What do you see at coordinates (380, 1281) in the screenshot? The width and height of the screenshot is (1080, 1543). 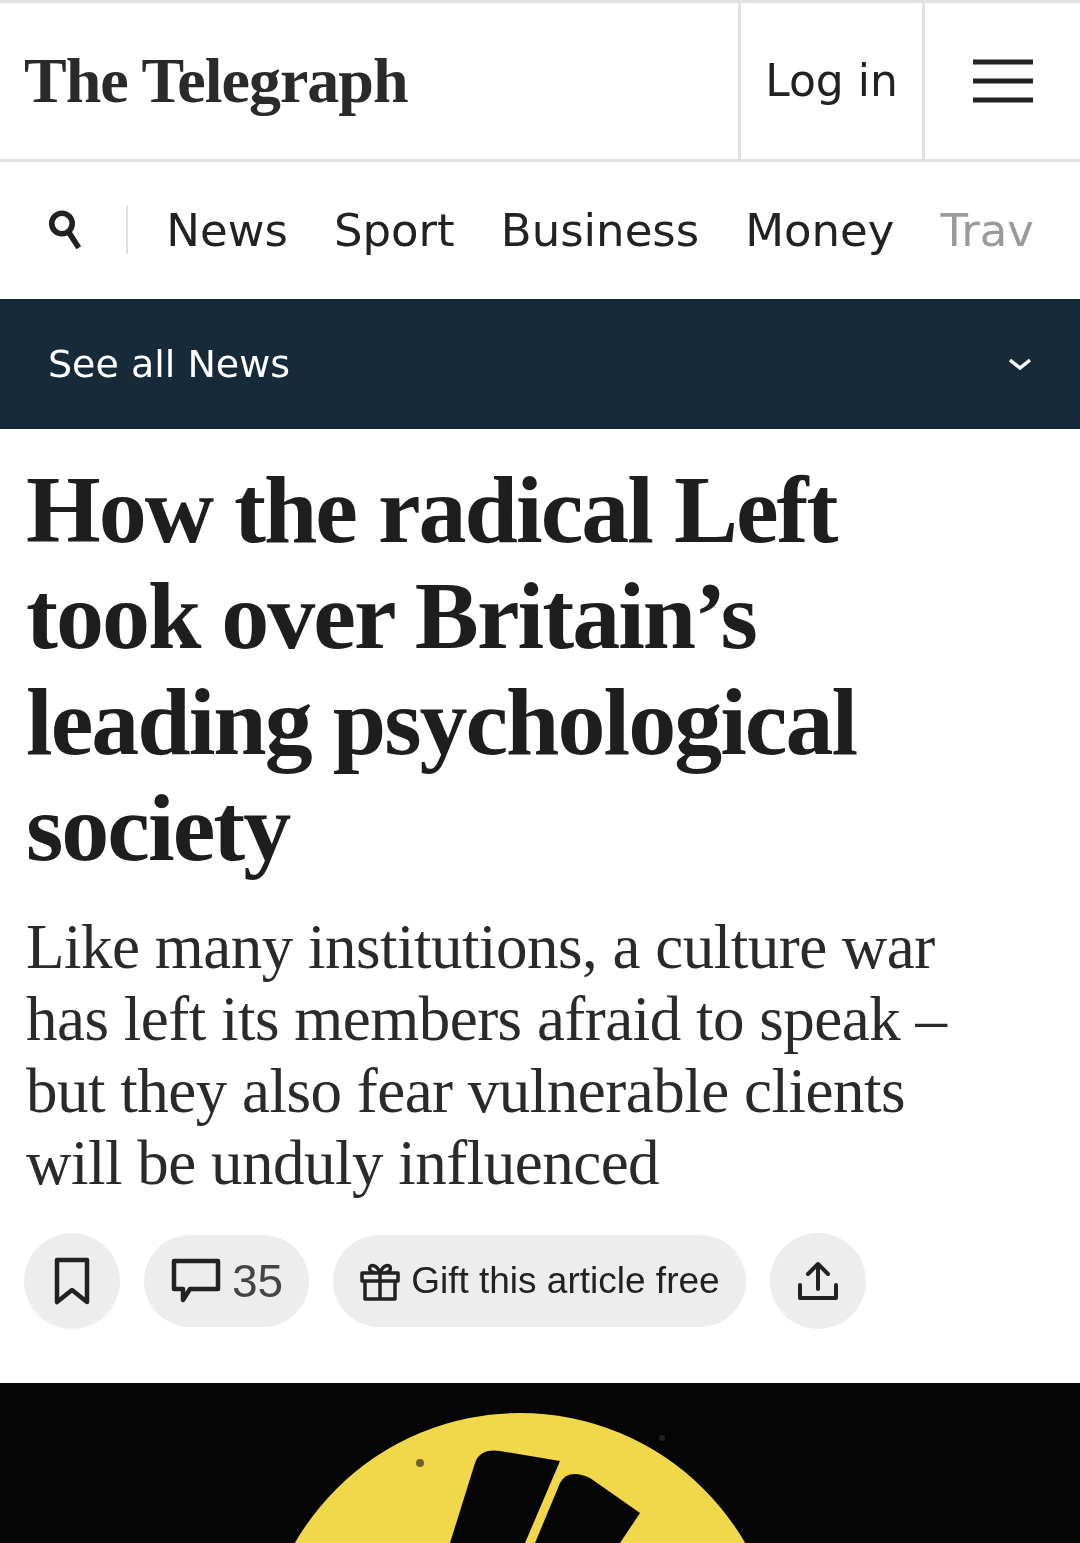 I see `gift-icon` at bounding box center [380, 1281].